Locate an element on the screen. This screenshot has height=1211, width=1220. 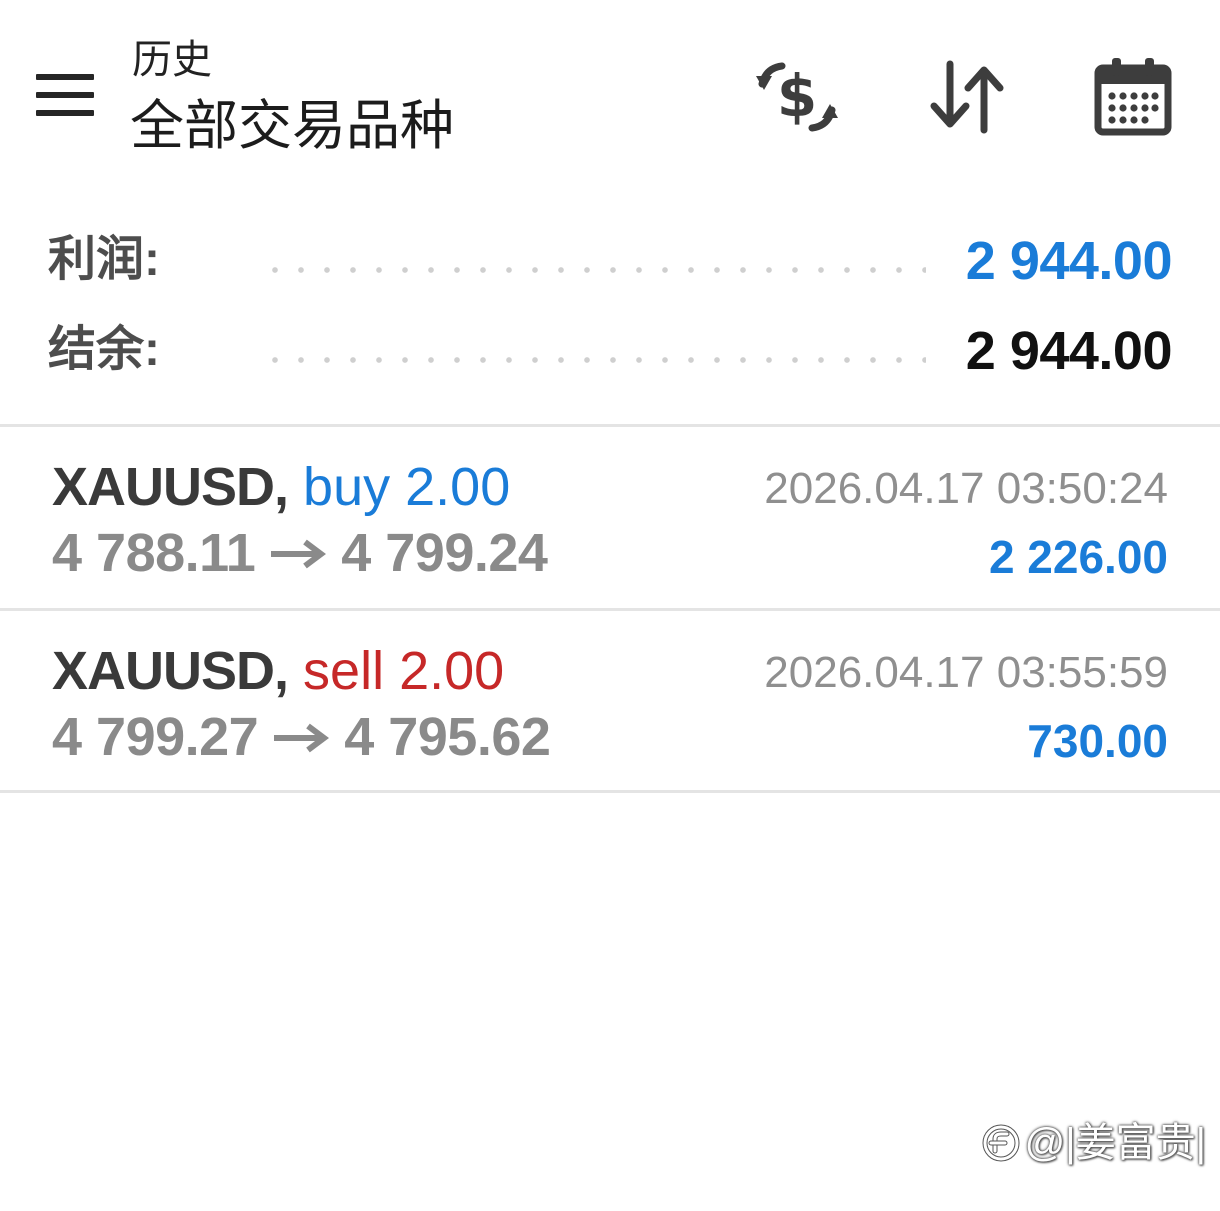
profit-summary-row: 利润: 2 944.00 is located at coordinates (610, 261).